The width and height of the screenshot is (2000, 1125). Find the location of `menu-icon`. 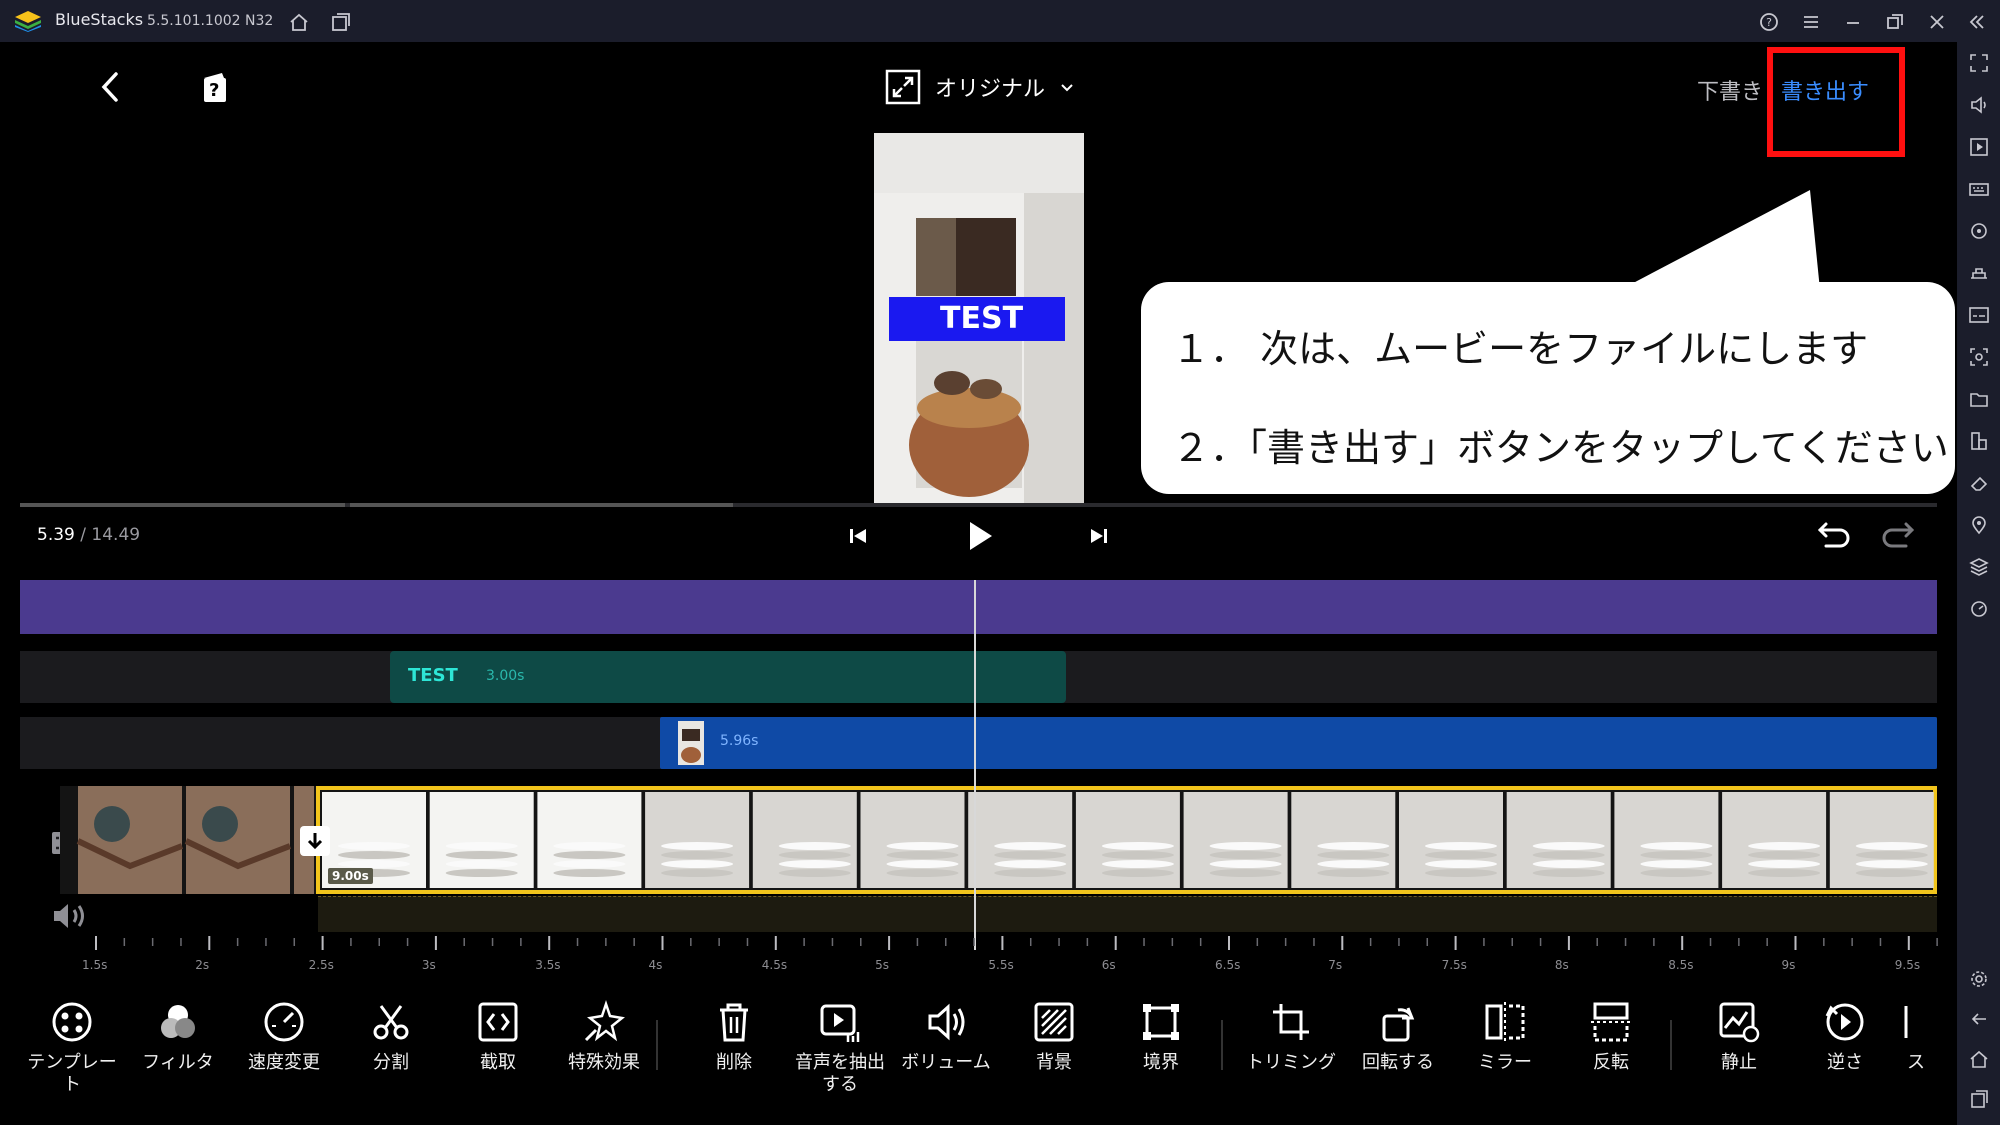

menu-icon is located at coordinates (1811, 22).